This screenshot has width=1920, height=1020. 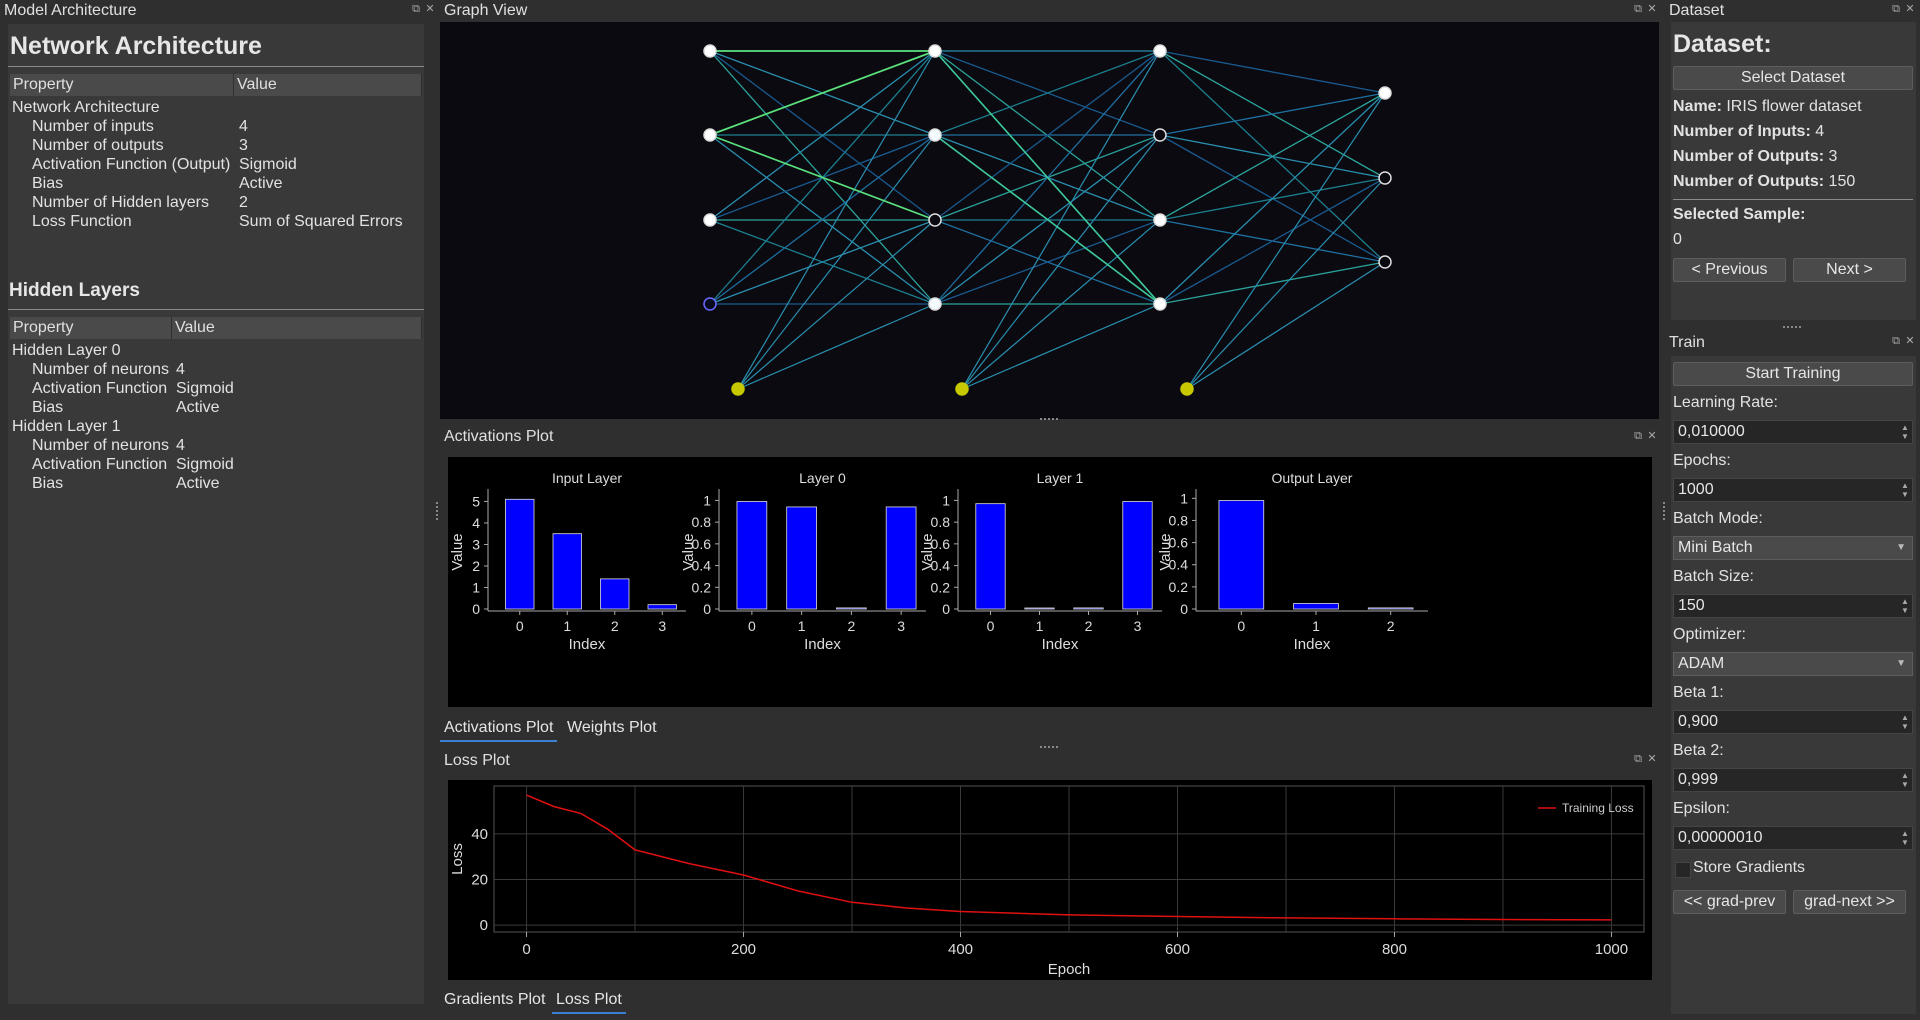 I want to click on batch-size-spinbox: 150 ▲ ▼, so click(x=1793, y=606).